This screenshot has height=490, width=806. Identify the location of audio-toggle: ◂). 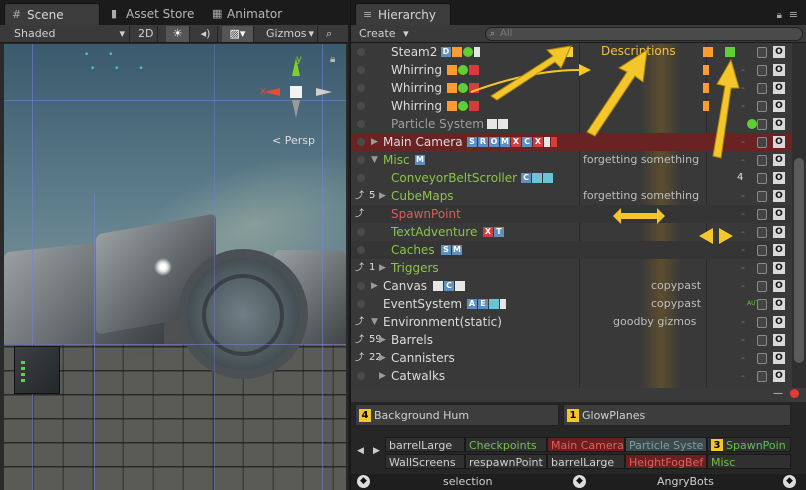
(206, 34).